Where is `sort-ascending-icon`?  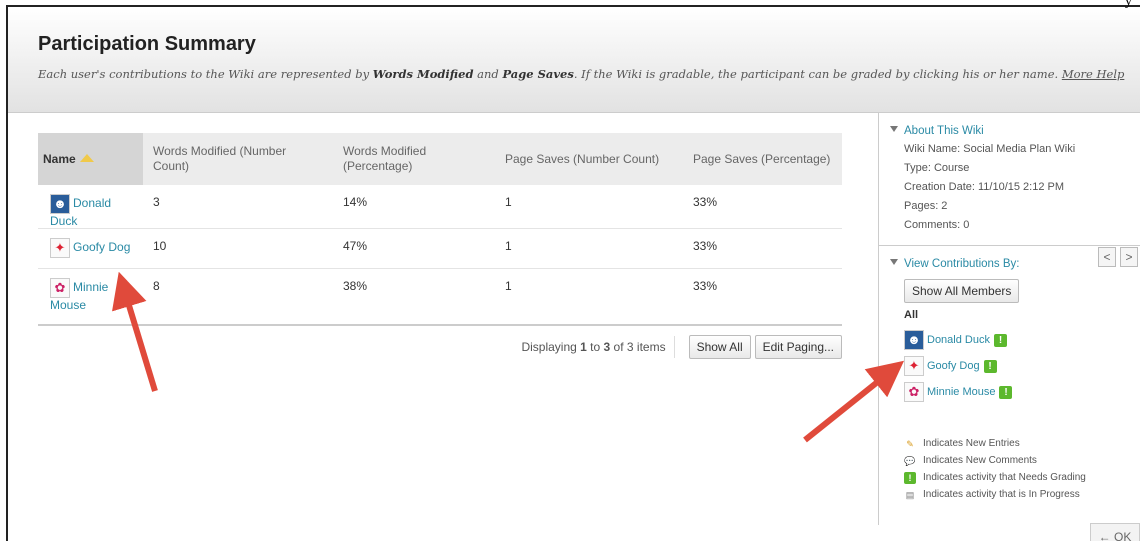
sort-ascending-icon is located at coordinates (86, 157).